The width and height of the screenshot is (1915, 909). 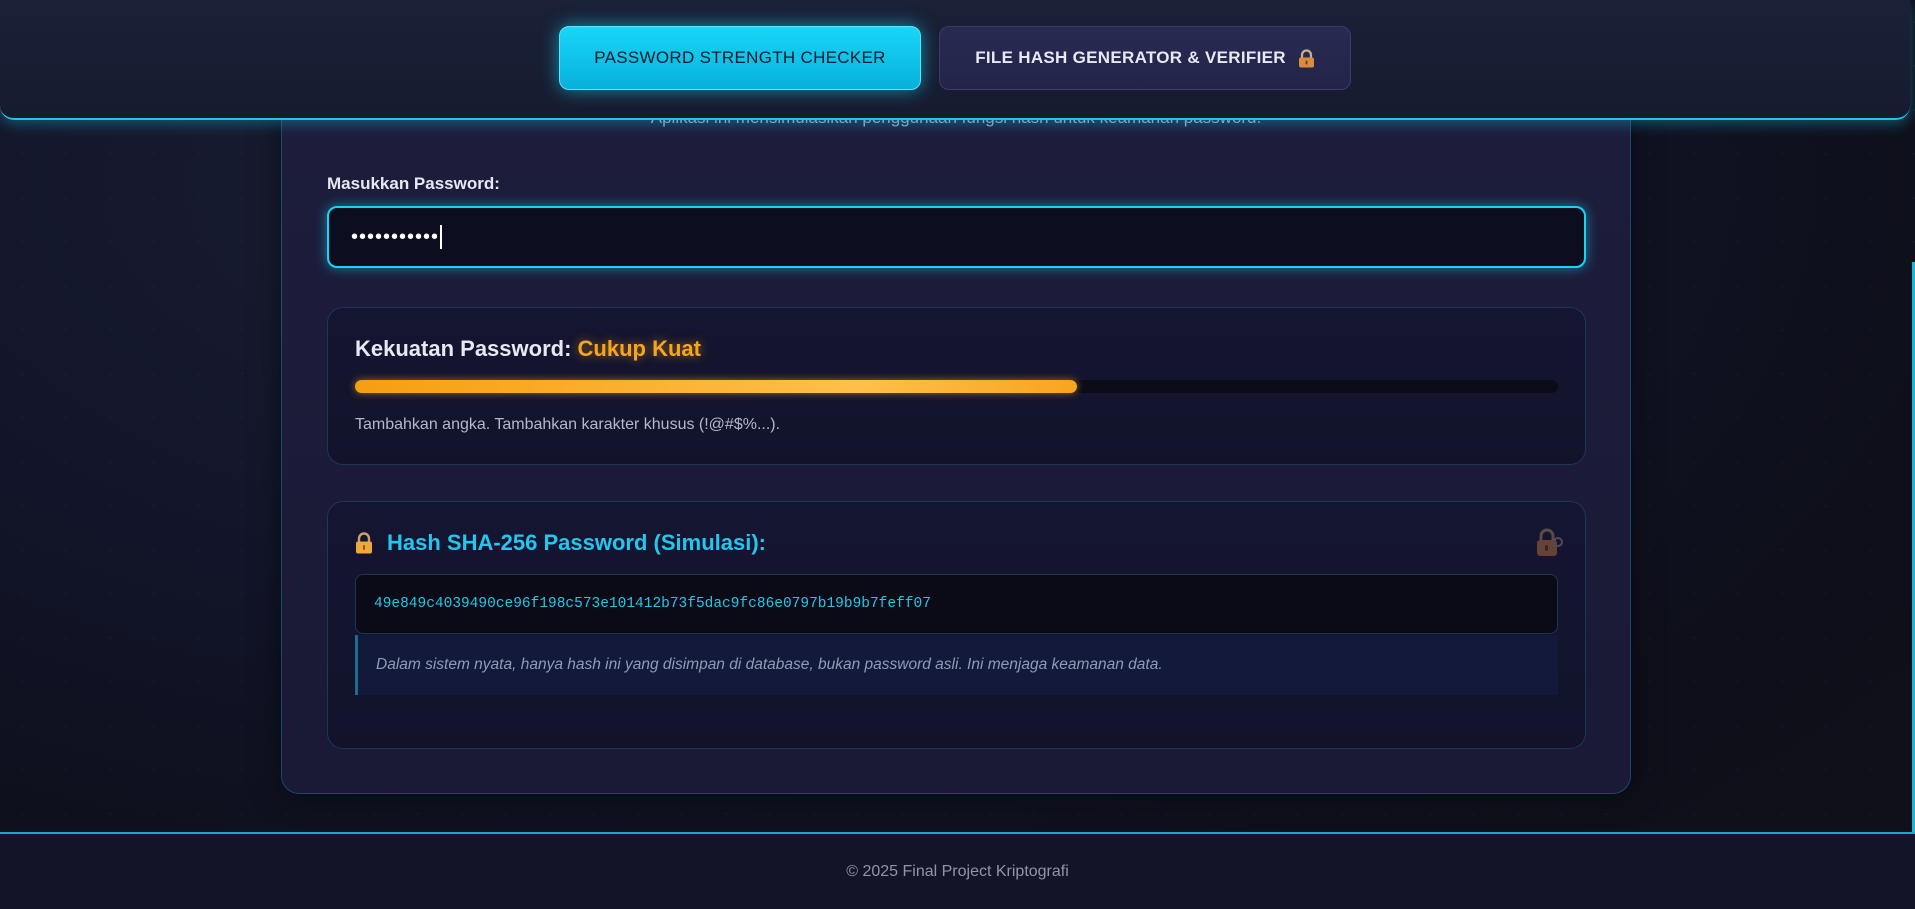 I want to click on footer: © 2025 Final Project Kriptografi, so click(x=957, y=870).